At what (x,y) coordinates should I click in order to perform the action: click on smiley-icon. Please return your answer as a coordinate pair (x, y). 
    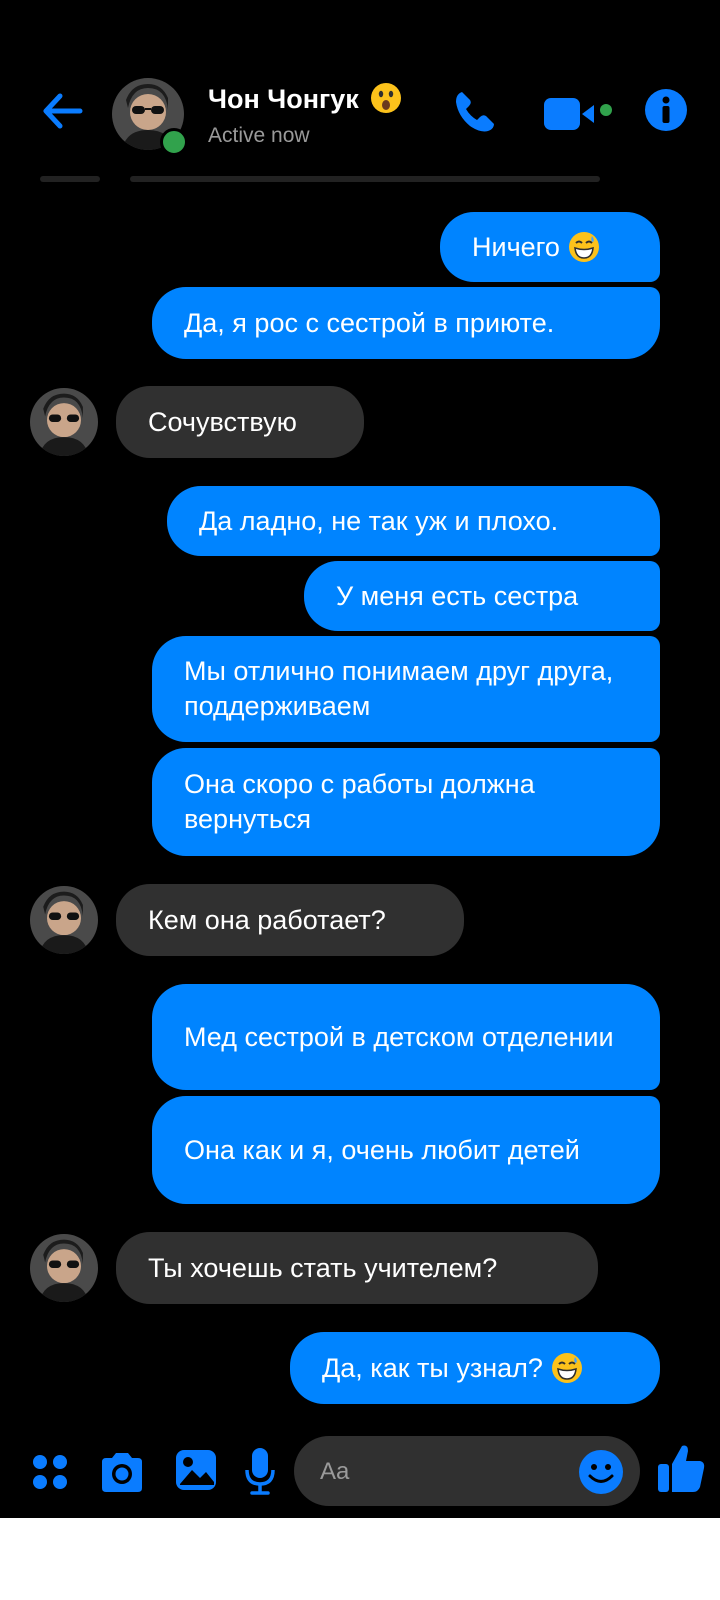
    Looking at the image, I should click on (601, 1472).